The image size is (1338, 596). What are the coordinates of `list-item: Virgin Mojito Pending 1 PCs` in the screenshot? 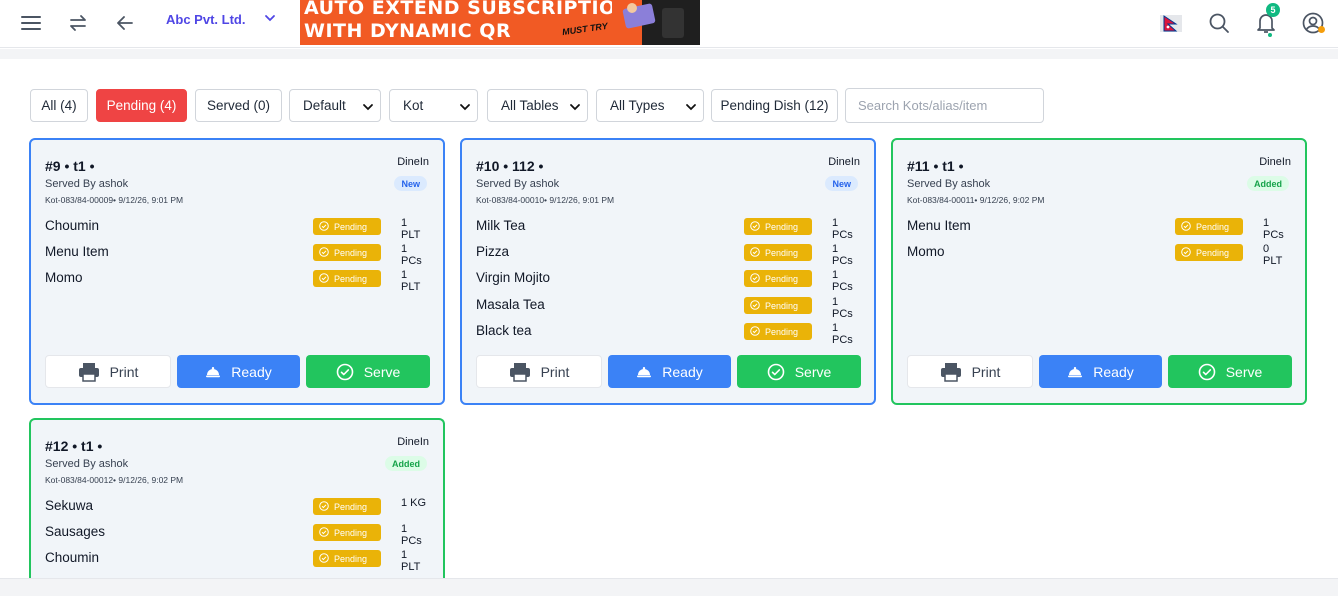 It's located at (668, 281).